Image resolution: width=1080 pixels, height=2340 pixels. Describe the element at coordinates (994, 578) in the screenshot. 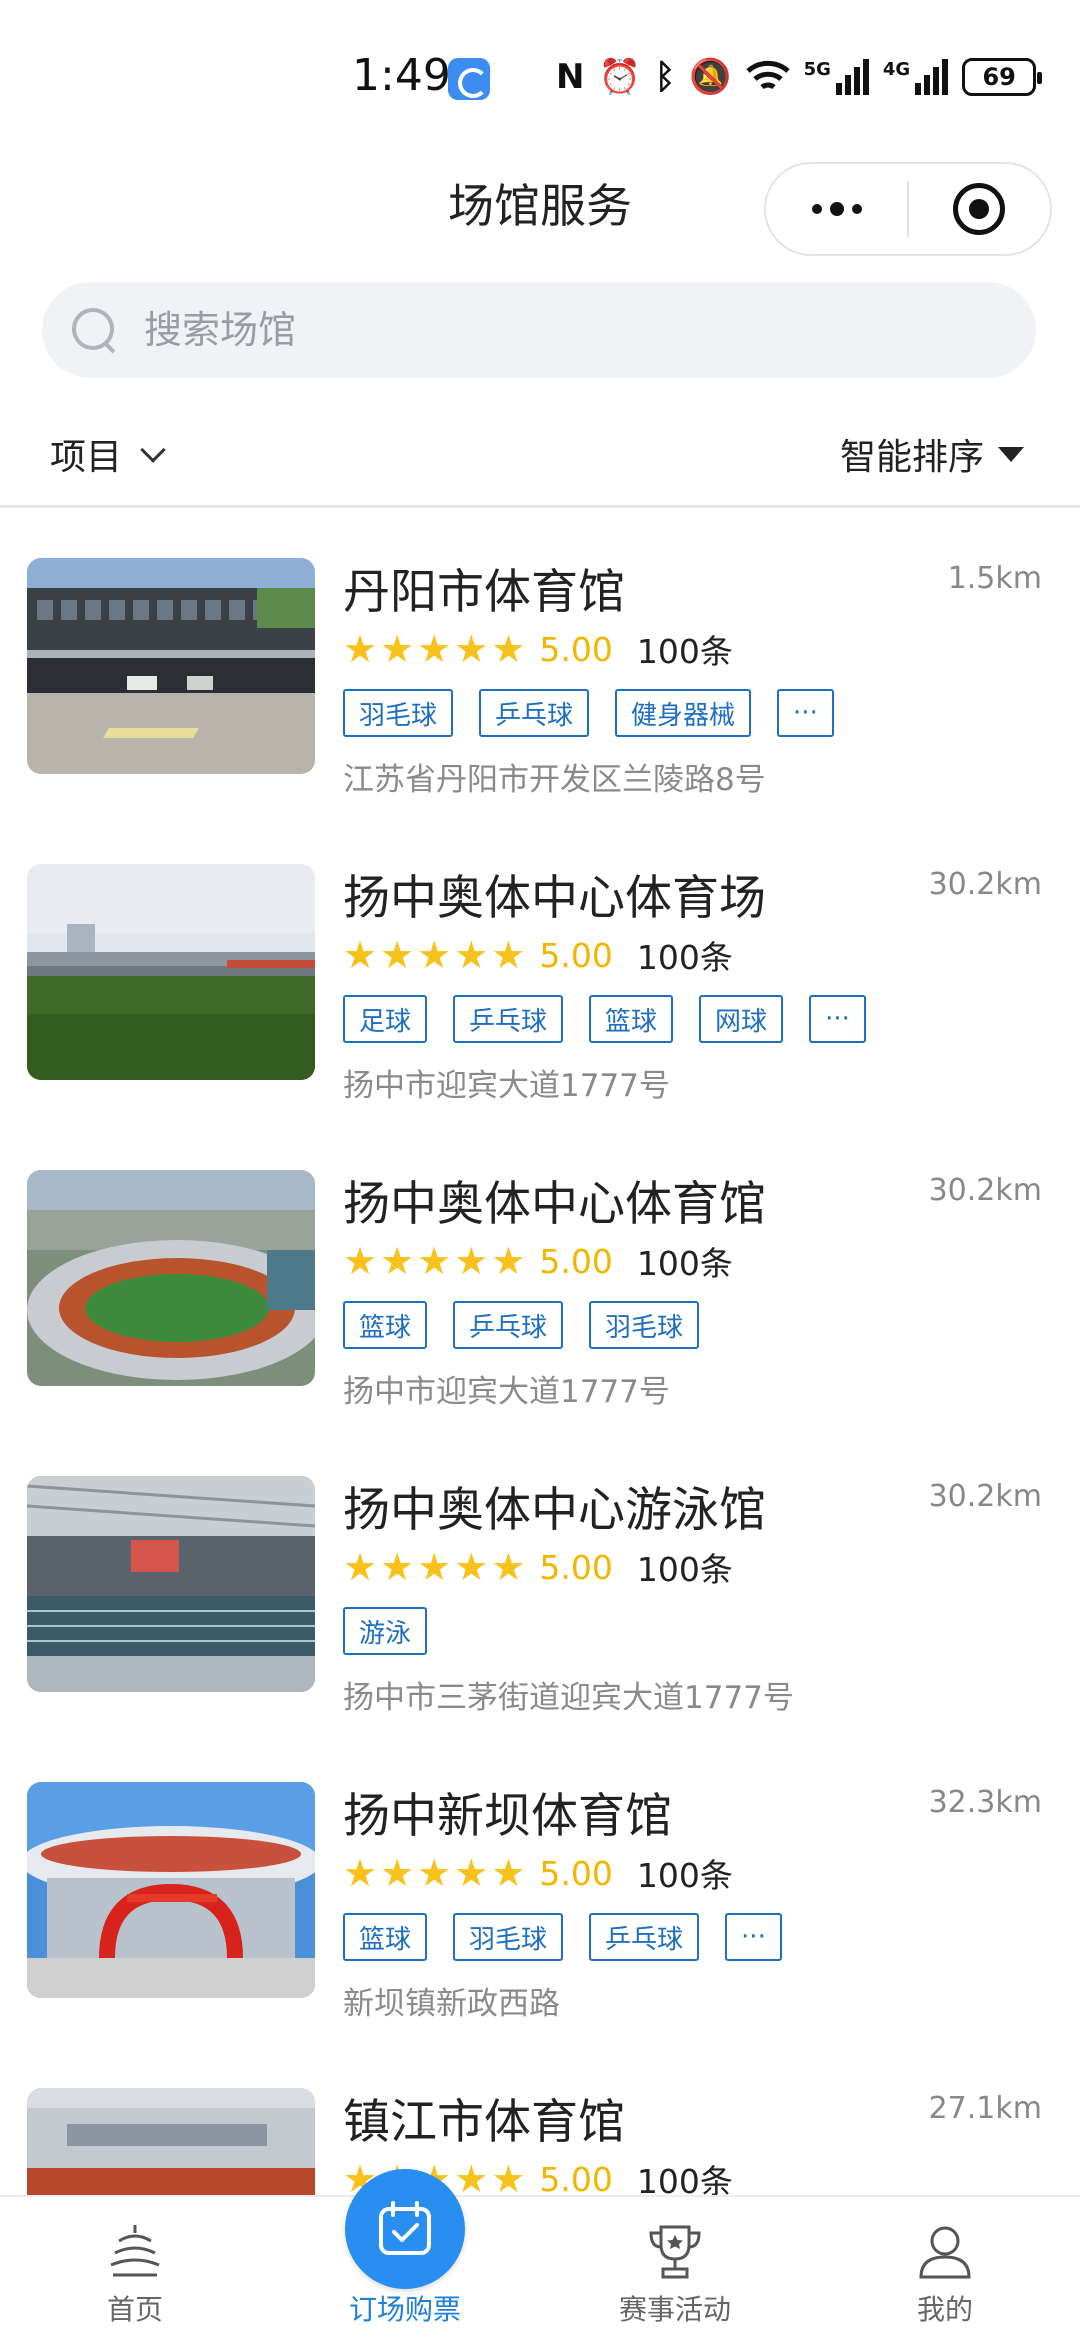

I see `venue-distance: 1.5km` at that location.